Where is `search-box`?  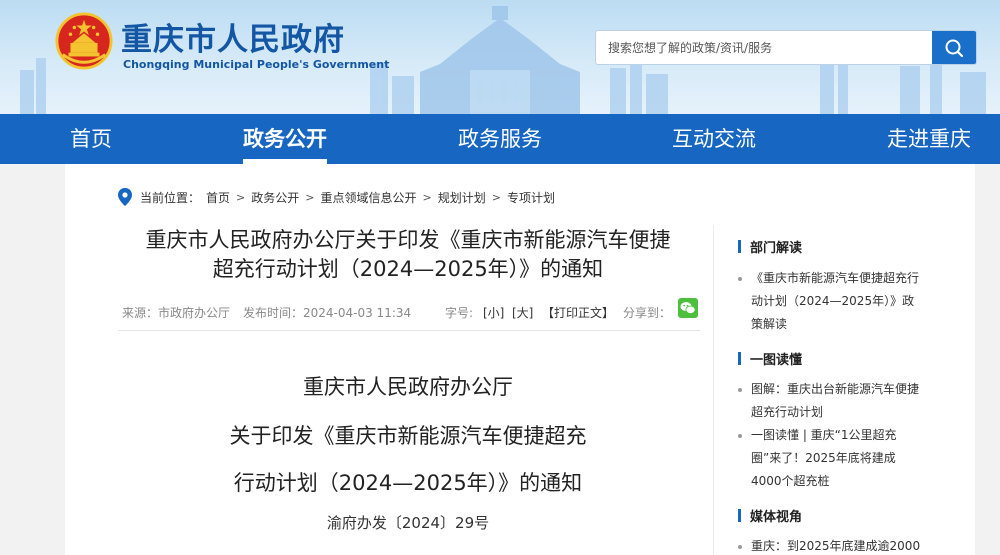 search-box is located at coordinates (786, 47).